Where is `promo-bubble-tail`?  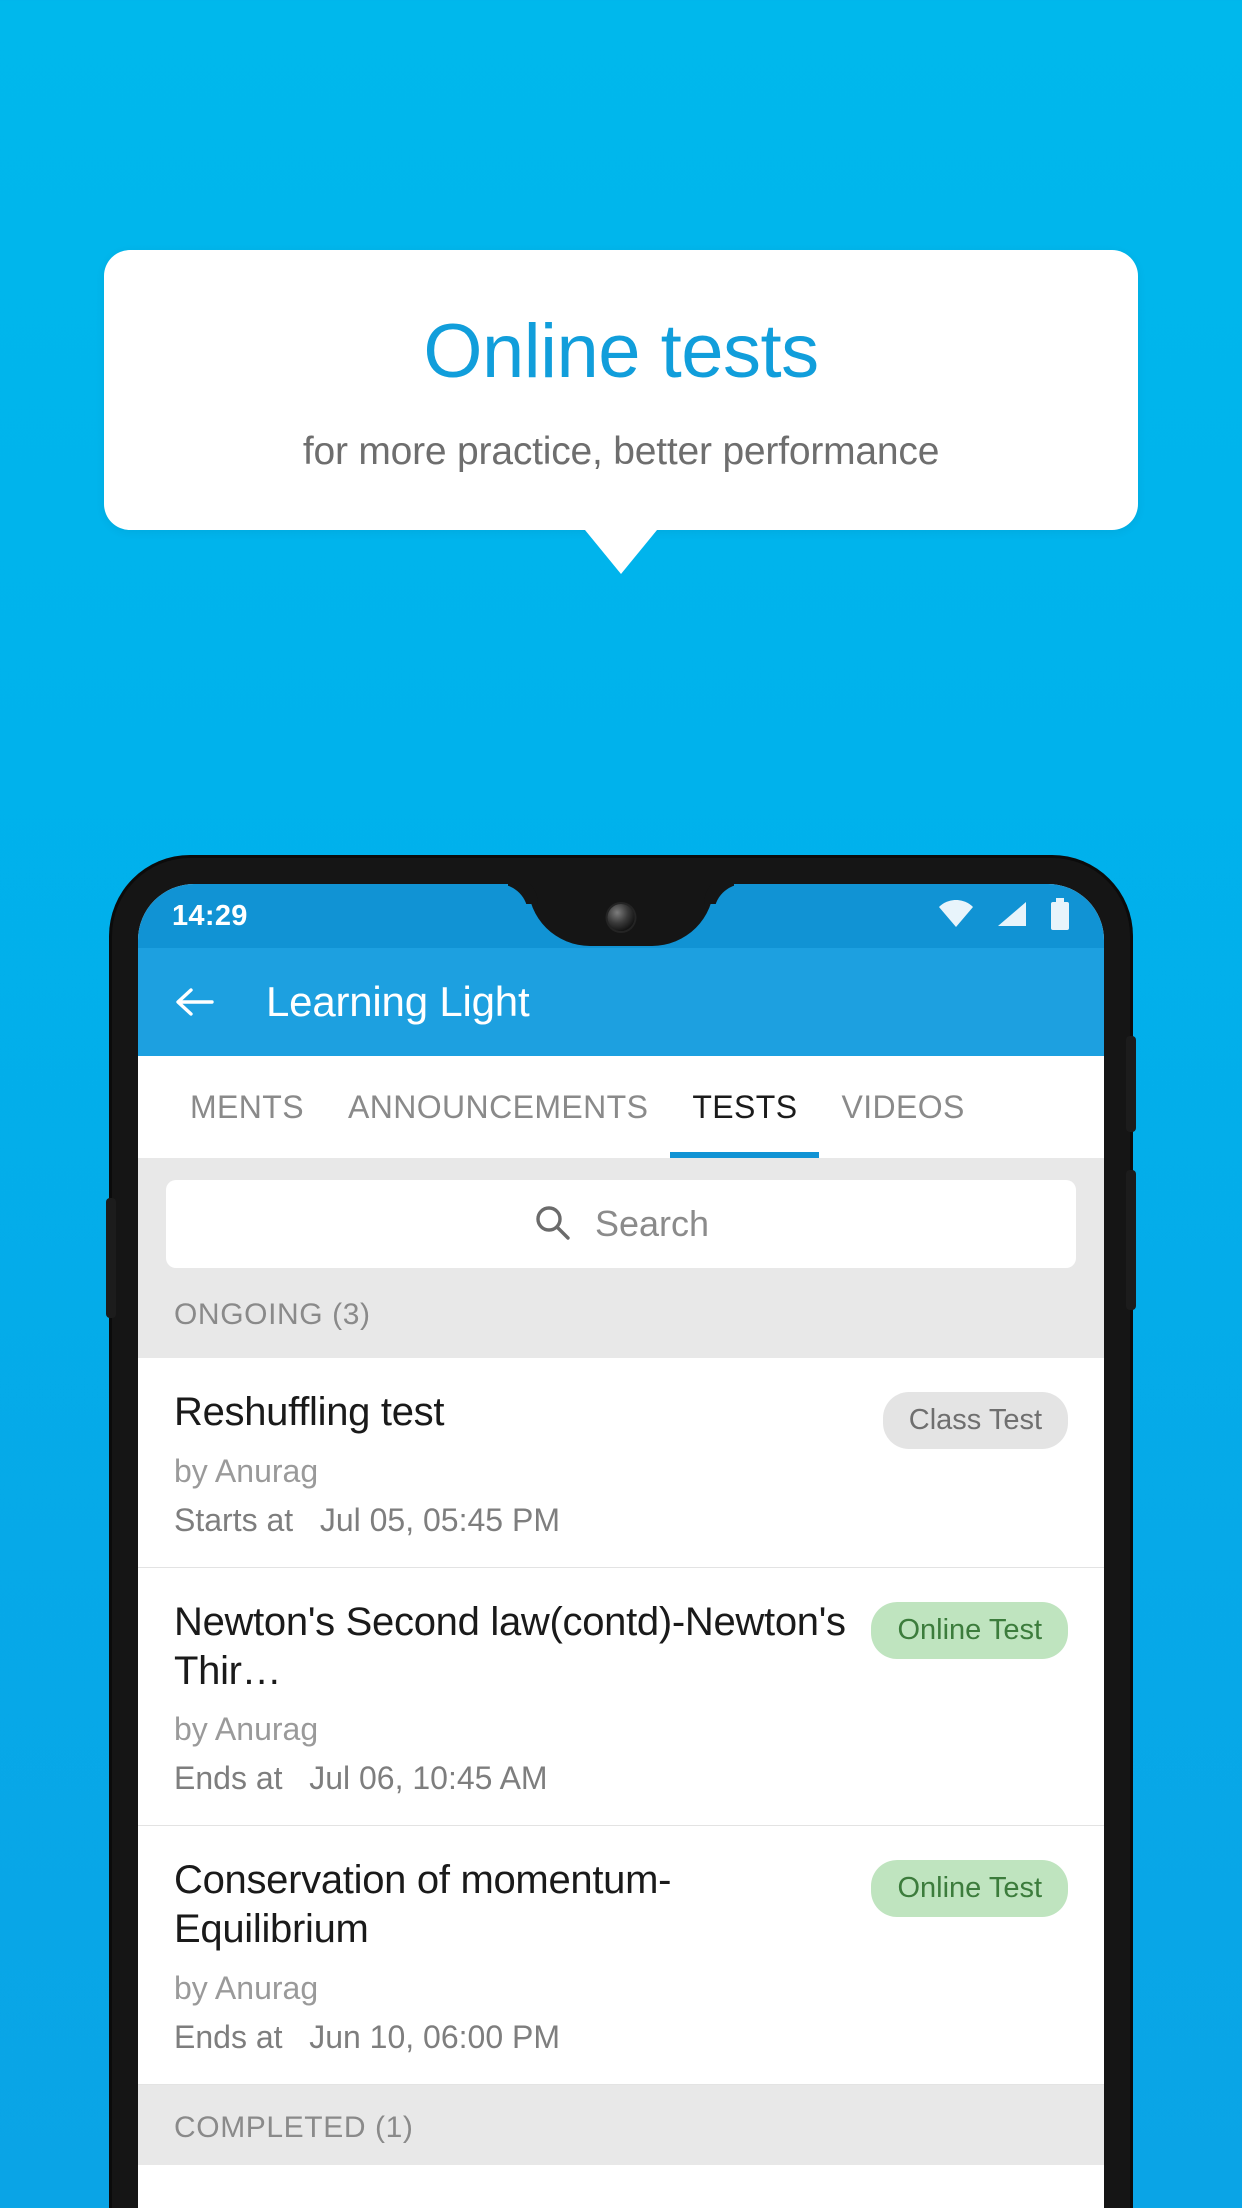 promo-bubble-tail is located at coordinates (621, 552).